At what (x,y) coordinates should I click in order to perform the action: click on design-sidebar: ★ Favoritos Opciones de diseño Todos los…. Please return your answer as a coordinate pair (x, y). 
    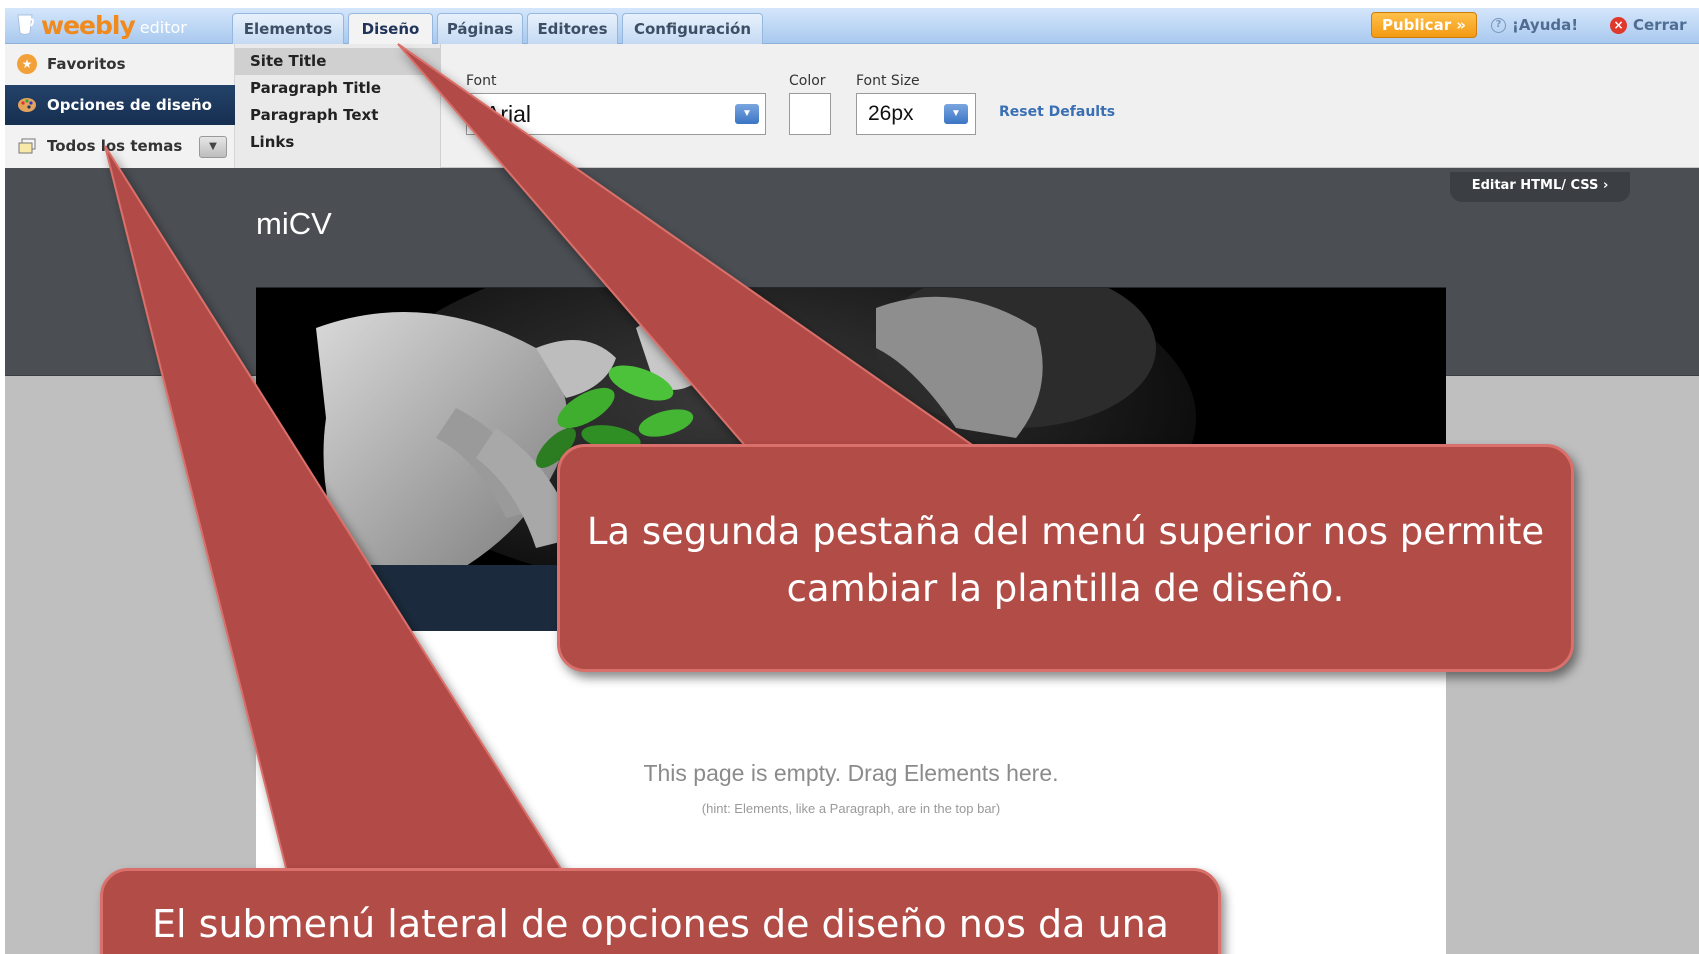
    Looking at the image, I should click on (120, 106).